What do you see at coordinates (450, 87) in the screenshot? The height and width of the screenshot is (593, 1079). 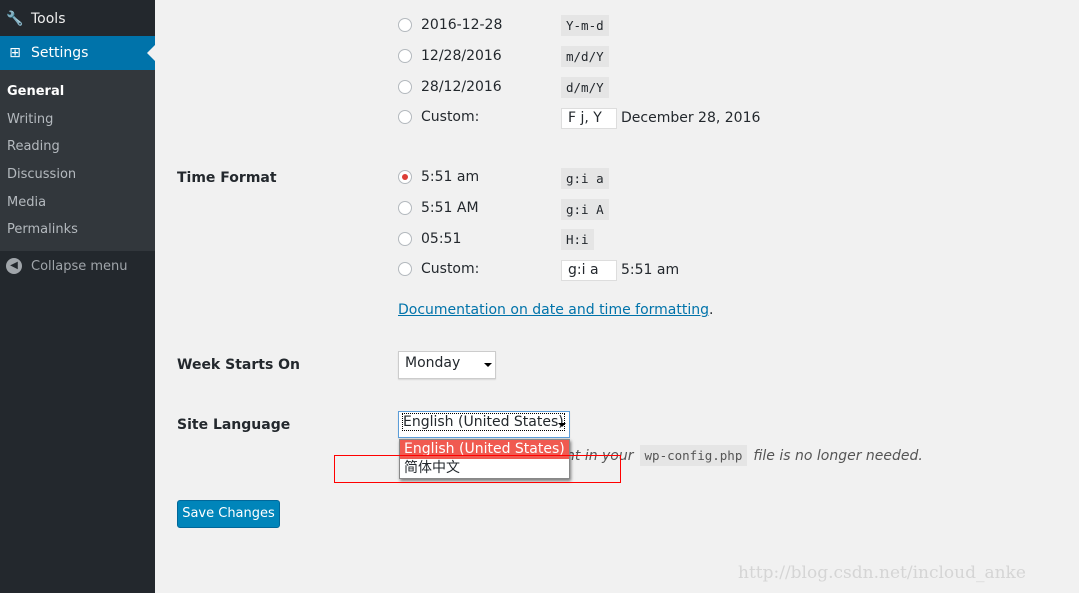 I see `date-option: 28/12/2016` at bounding box center [450, 87].